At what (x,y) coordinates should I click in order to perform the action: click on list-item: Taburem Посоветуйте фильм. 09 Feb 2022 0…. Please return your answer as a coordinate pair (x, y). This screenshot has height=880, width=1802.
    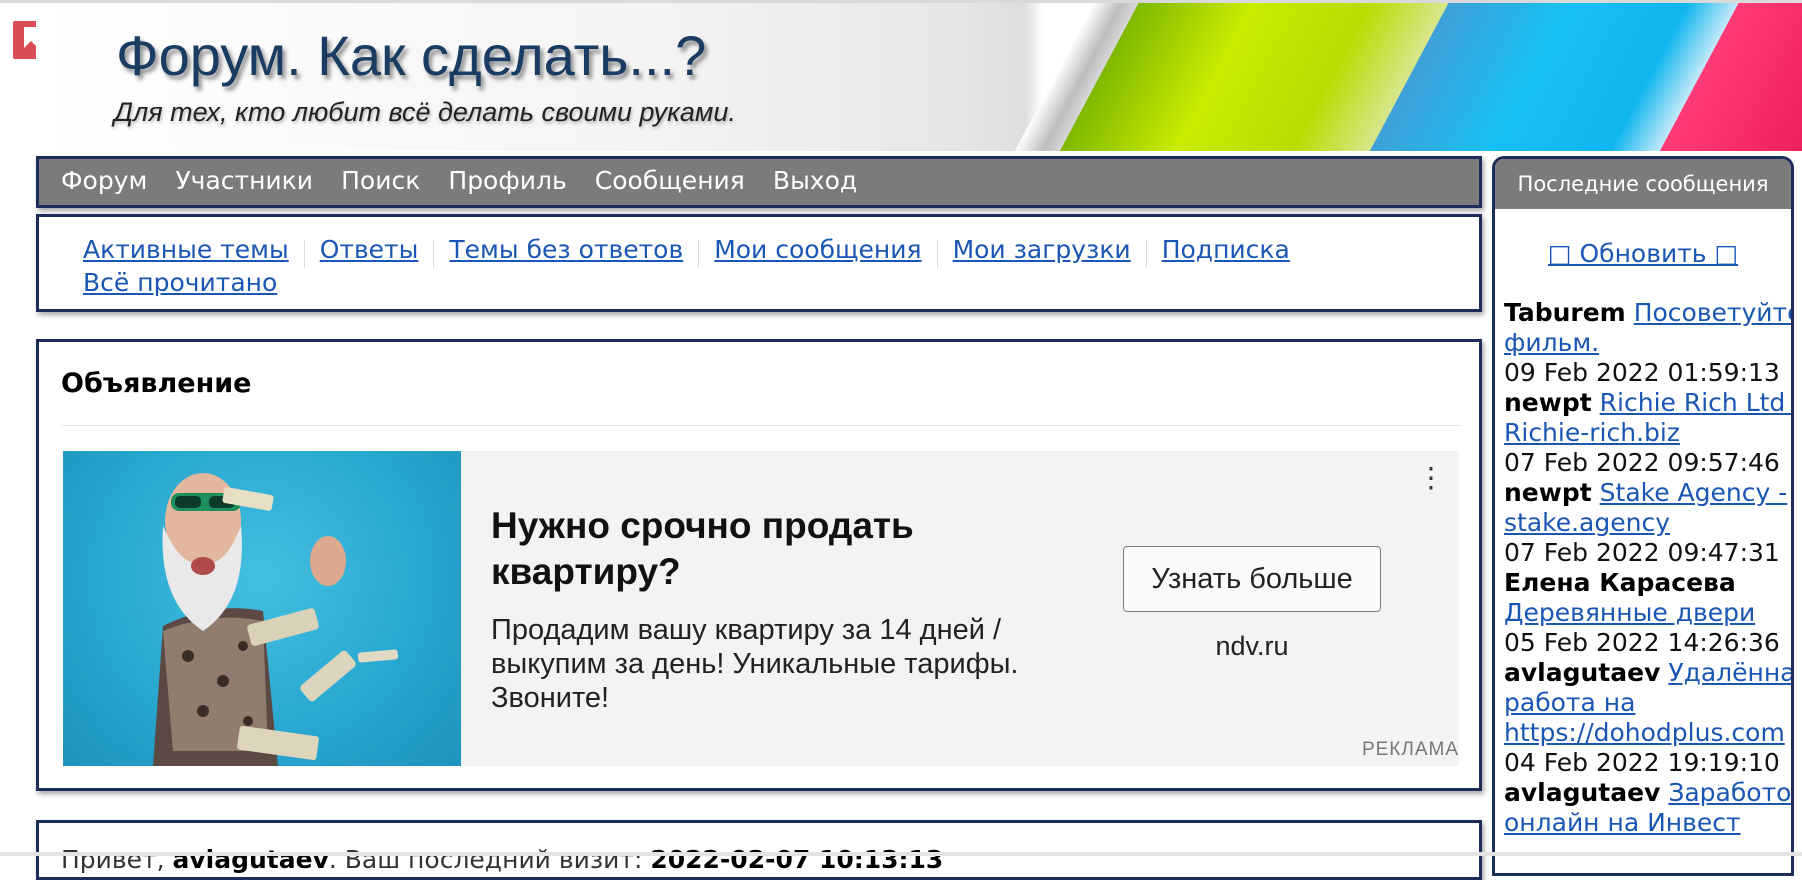
    Looking at the image, I should click on (1647, 343).